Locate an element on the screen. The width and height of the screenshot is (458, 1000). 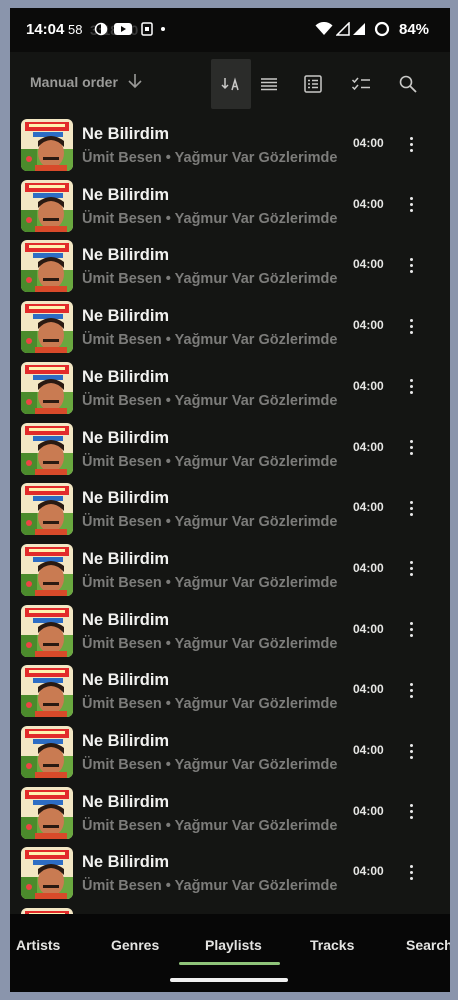
notification-dot-icon is located at coordinates (163, 29).